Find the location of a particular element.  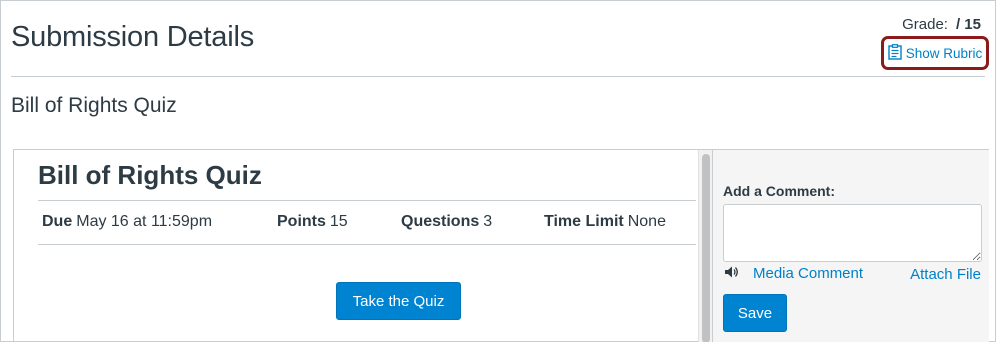

meta-value: May 16 at 11:59pm is located at coordinates (144, 221).